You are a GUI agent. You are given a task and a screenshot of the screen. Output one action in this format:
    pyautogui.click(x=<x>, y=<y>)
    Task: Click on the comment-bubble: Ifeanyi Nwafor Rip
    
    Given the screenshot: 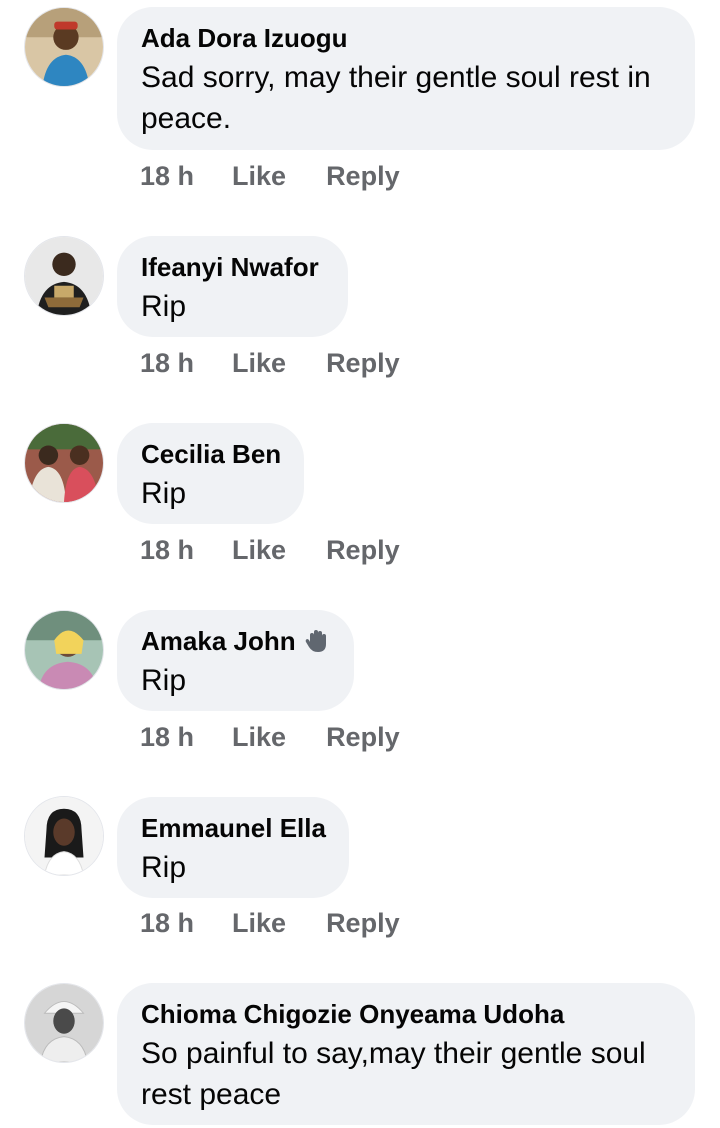 What is the action you would take?
    pyautogui.click(x=232, y=286)
    